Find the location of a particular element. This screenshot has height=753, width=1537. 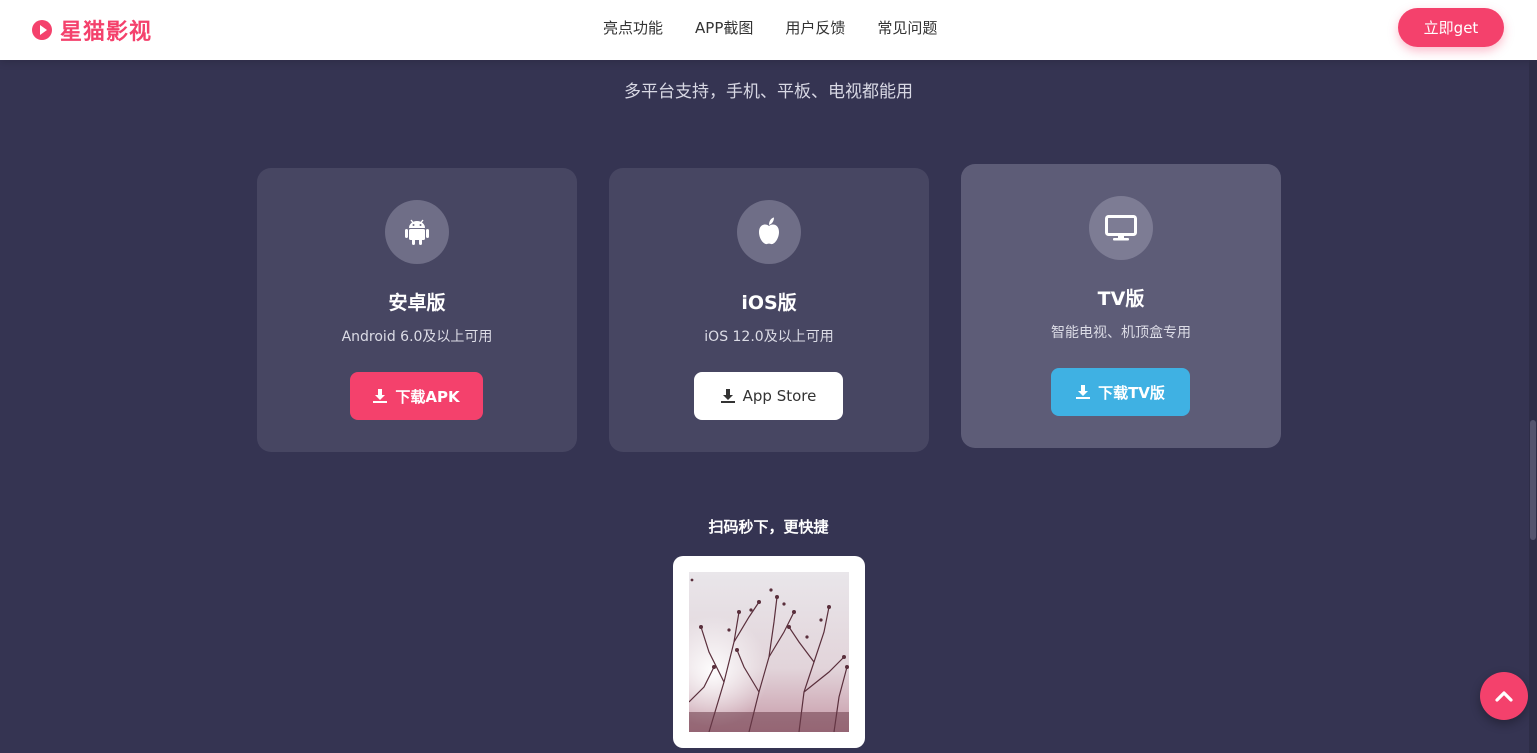

scrollbar-thumb is located at coordinates (1533, 480).